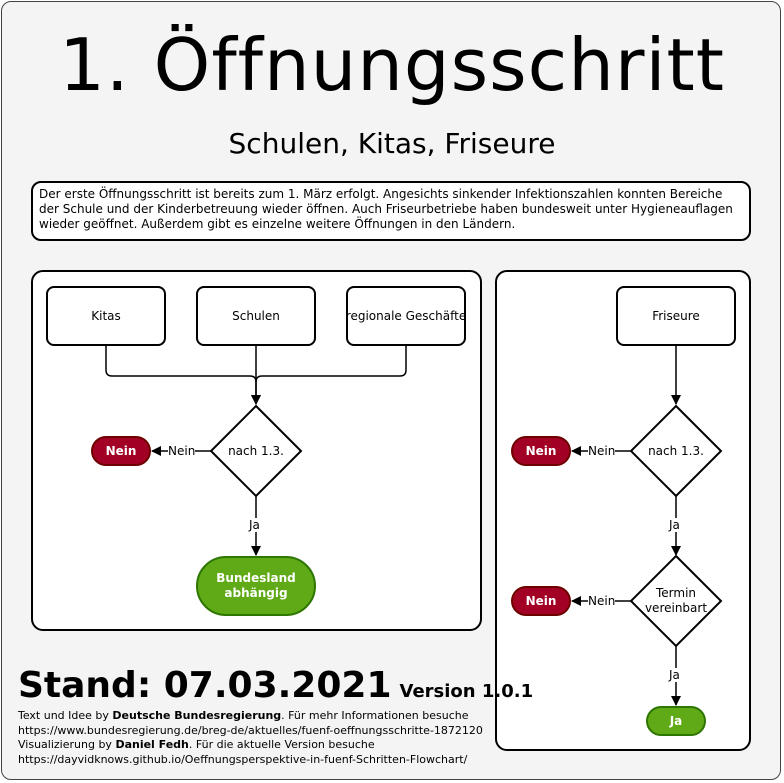  Describe the element at coordinates (541, 601) in the screenshot. I see `right-no-result2: Nein` at that location.